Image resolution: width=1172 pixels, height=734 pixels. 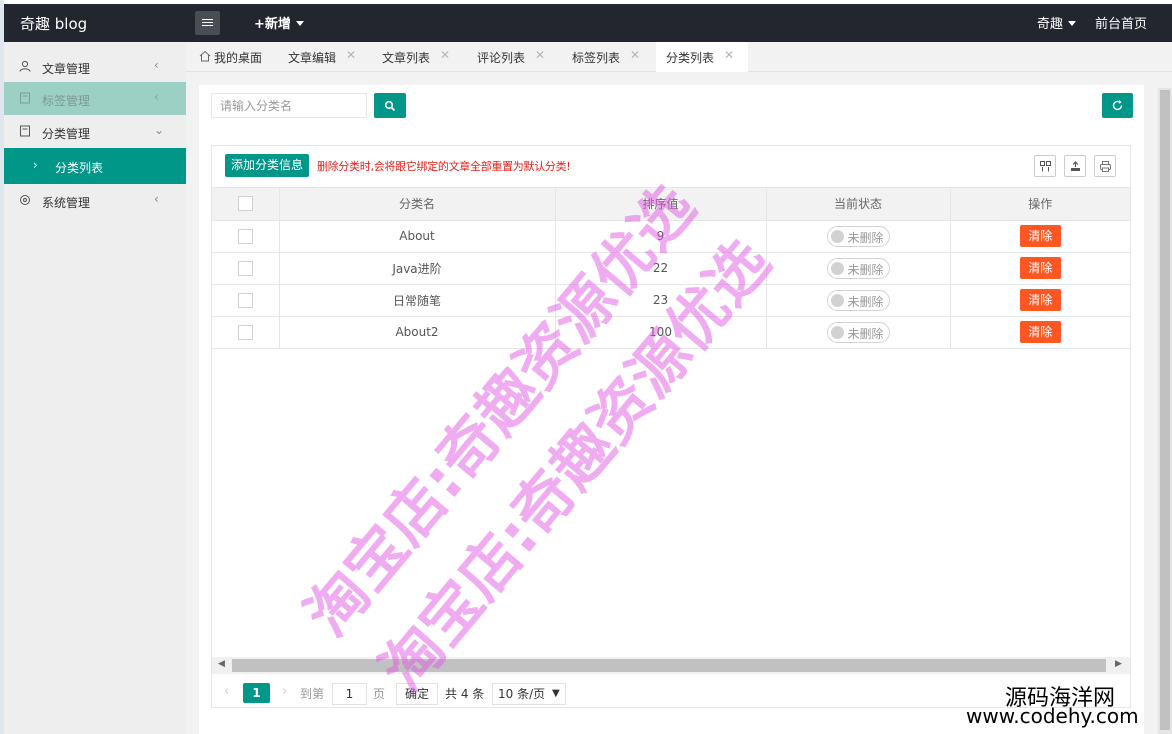 What do you see at coordinates (312, 58) in the screenshot?
I see `tab-label: 文章编辑` at bounding box center [312, 58].